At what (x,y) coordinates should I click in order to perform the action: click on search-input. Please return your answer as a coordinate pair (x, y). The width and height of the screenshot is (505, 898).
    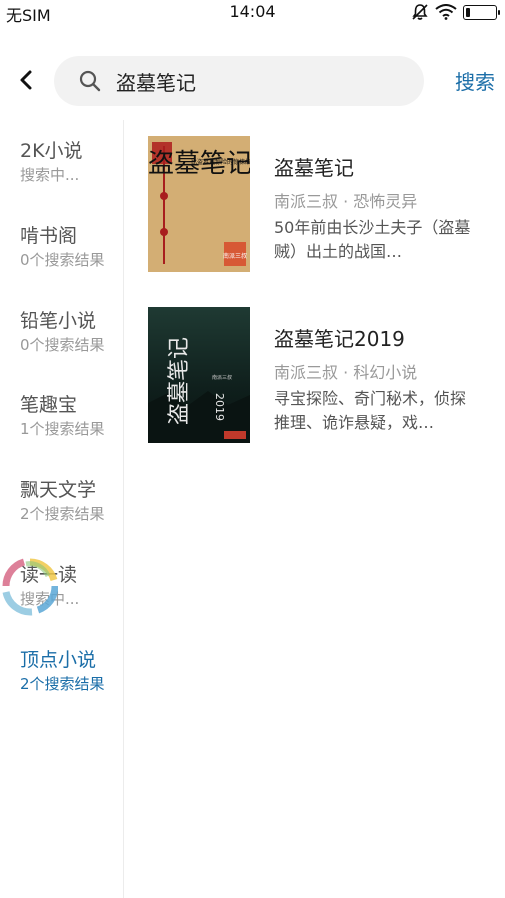
    Looking at the image, I should click on (246, 81).